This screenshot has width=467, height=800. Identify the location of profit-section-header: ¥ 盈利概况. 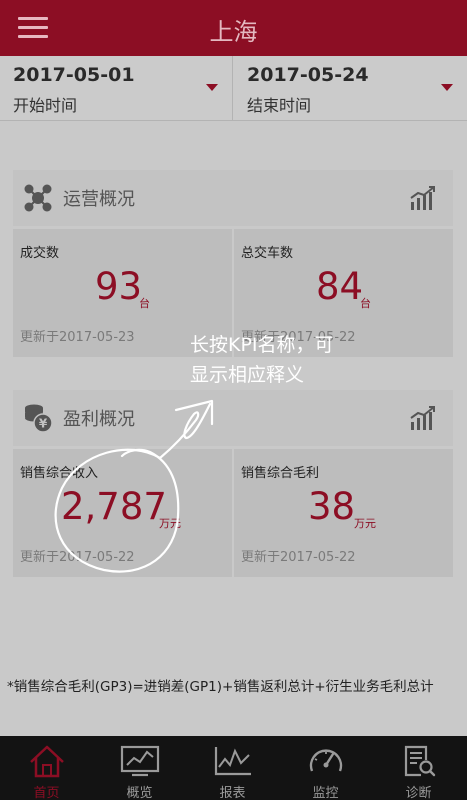
(233, 418).